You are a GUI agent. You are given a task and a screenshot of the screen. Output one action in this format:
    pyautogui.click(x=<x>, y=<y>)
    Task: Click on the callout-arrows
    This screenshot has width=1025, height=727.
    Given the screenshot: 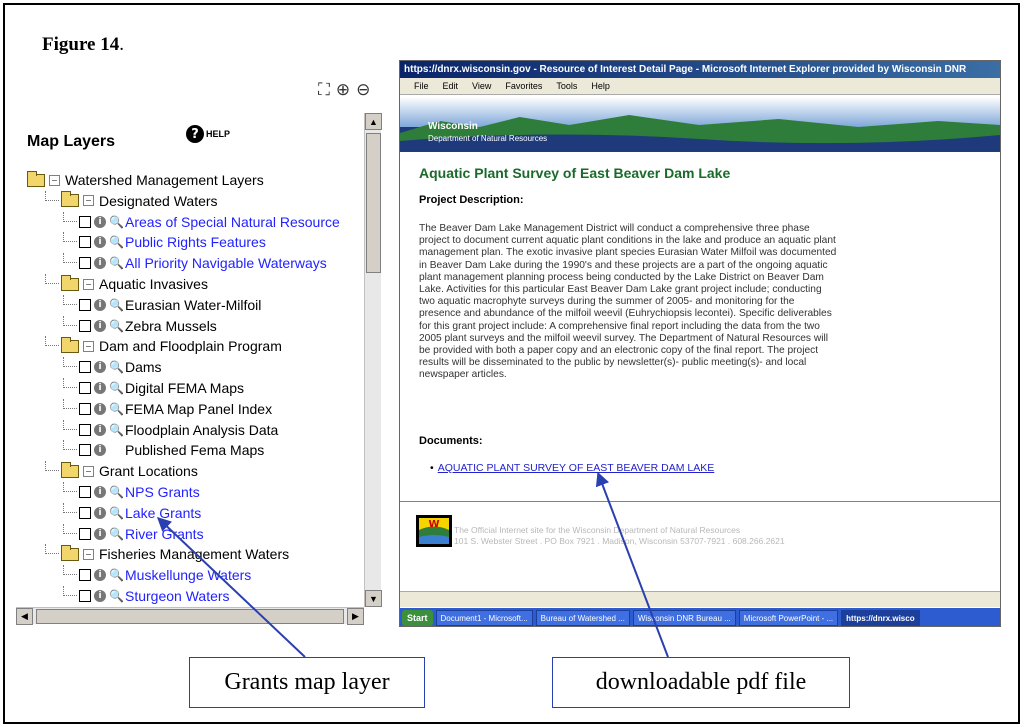 What is the action you would take?
    pyautogui.click(x=412, y=564)
    